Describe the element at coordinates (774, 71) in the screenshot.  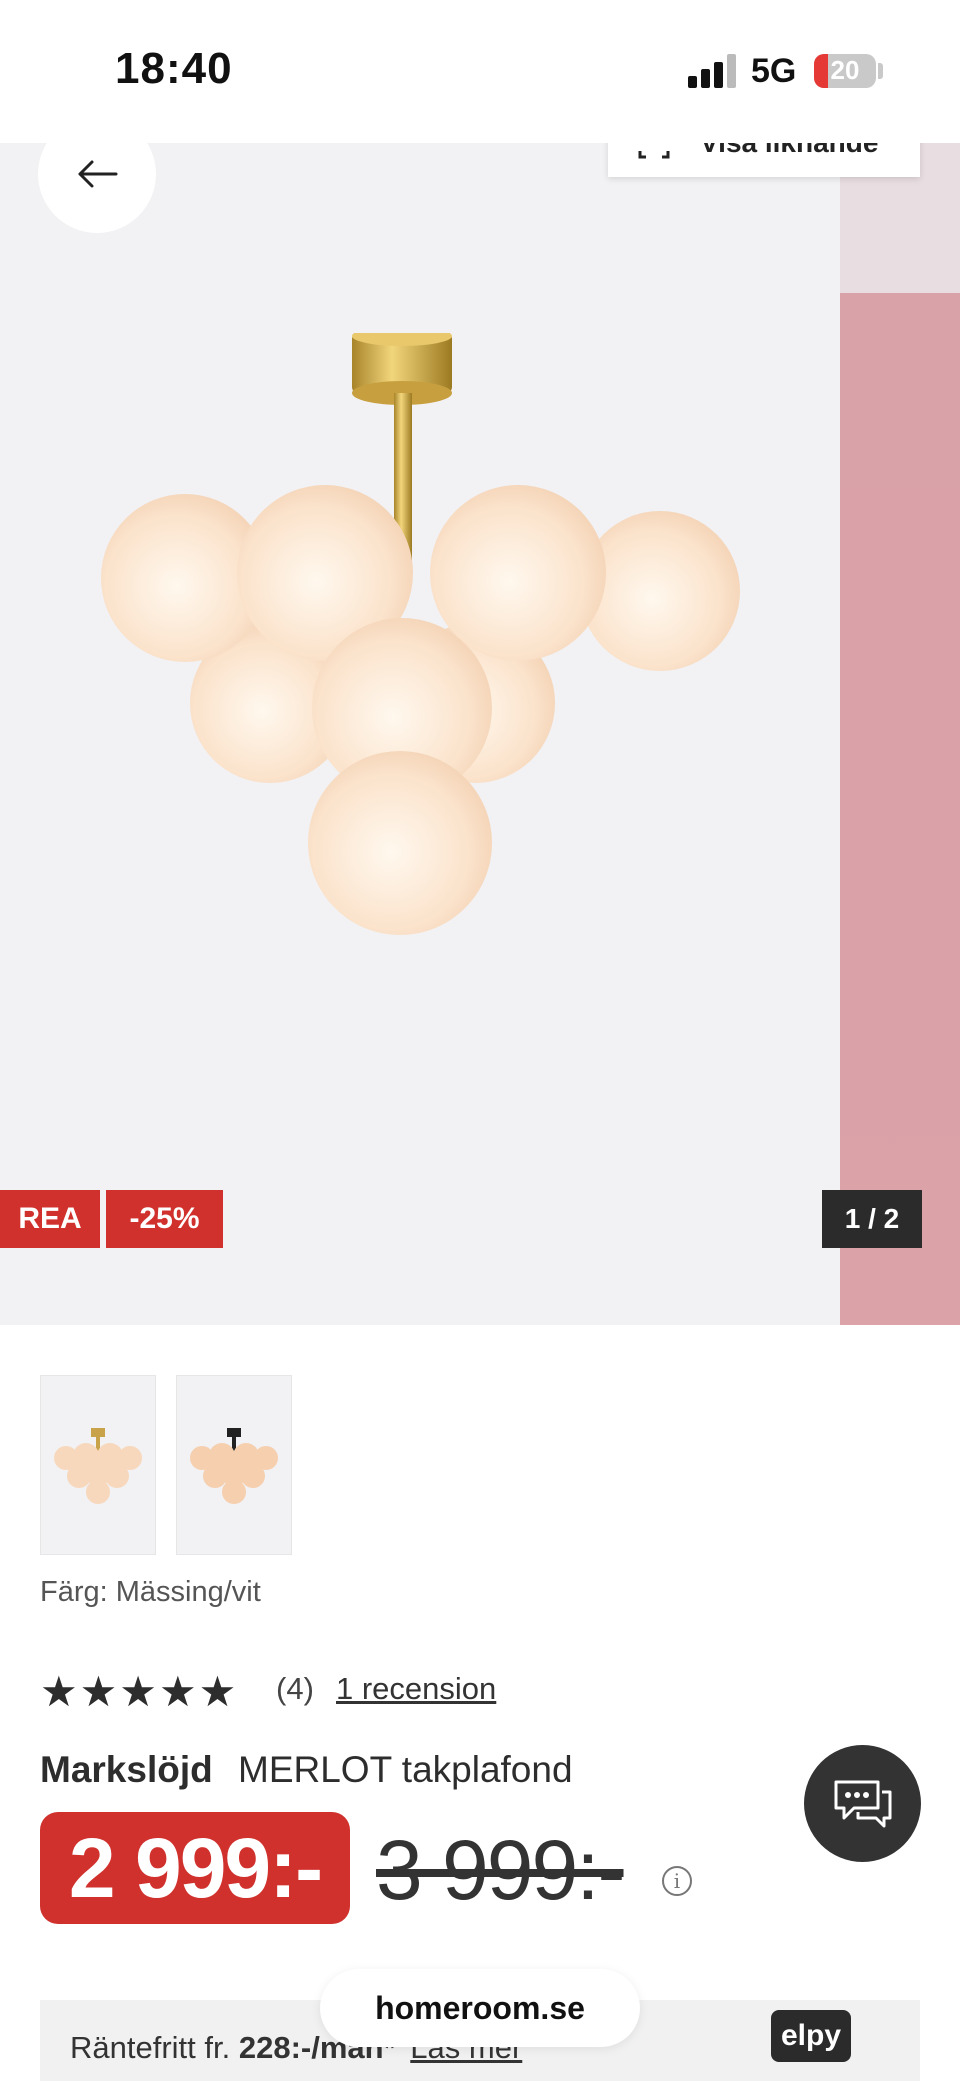
I see `network-type: 5G` at that location.